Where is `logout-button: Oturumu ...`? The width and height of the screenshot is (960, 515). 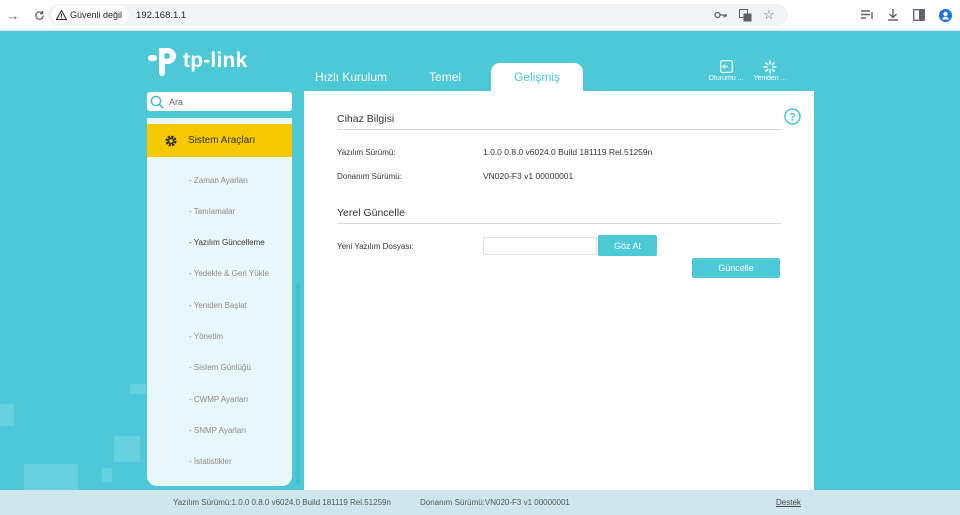 logout-button: Oturumu ... is located at coordinates (726, 70).